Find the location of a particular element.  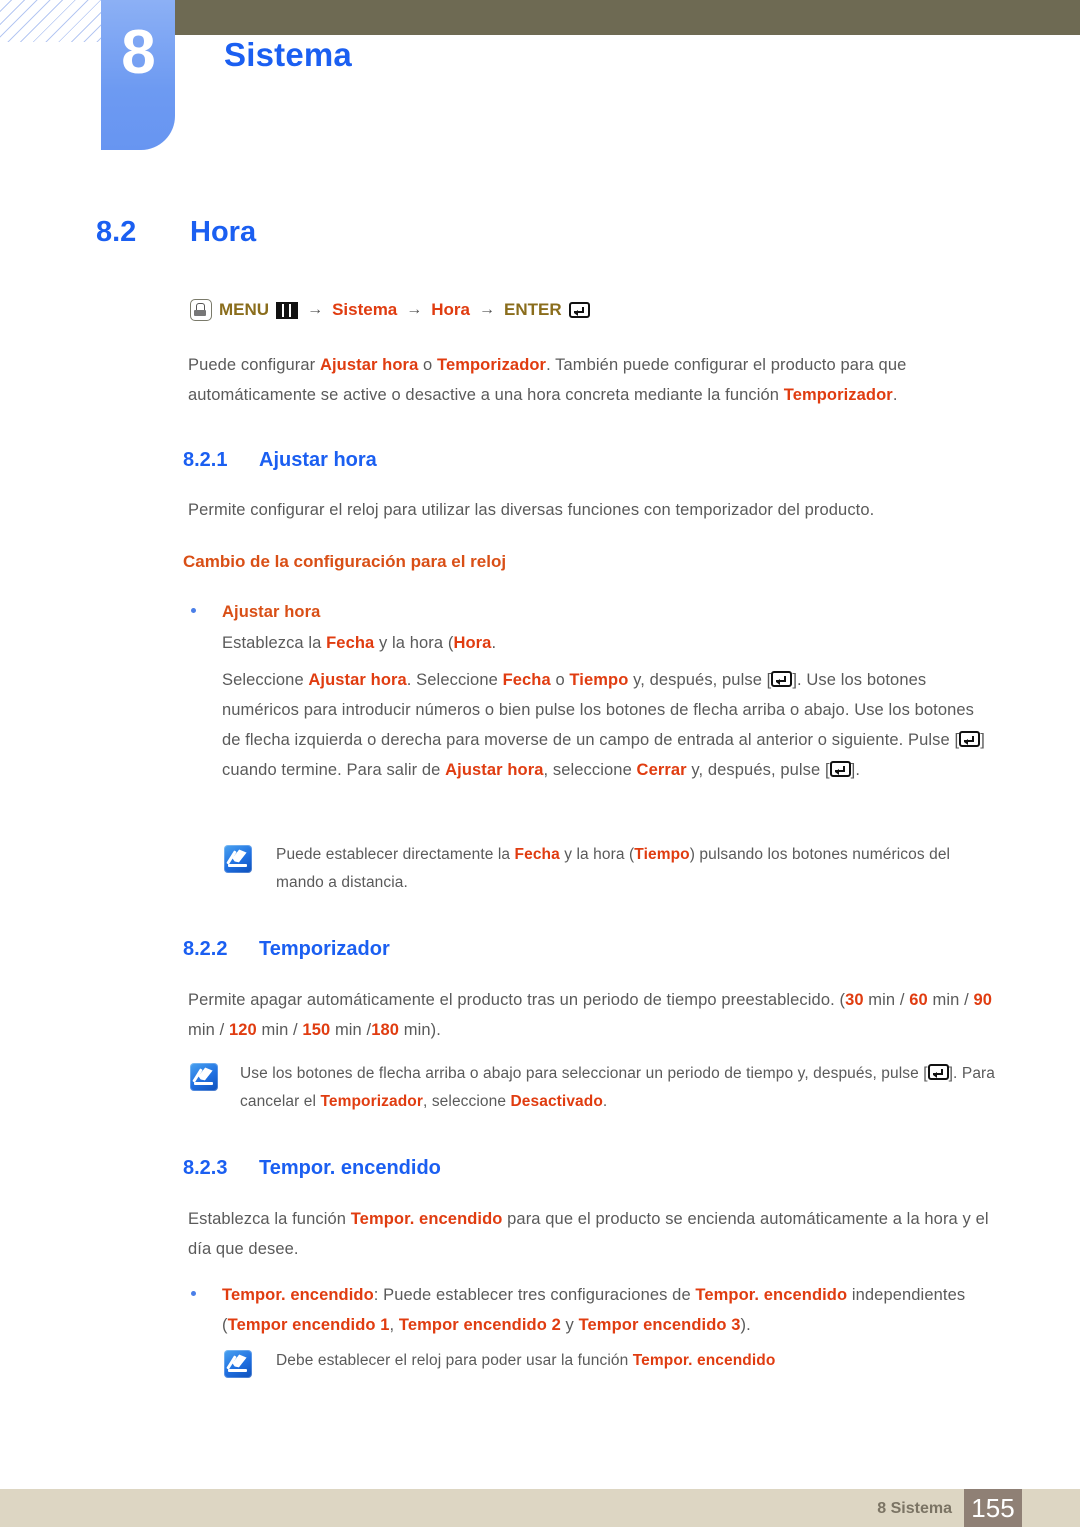

footer-chapter-label: 8 Sistema is located at coordinates (914, 1508).